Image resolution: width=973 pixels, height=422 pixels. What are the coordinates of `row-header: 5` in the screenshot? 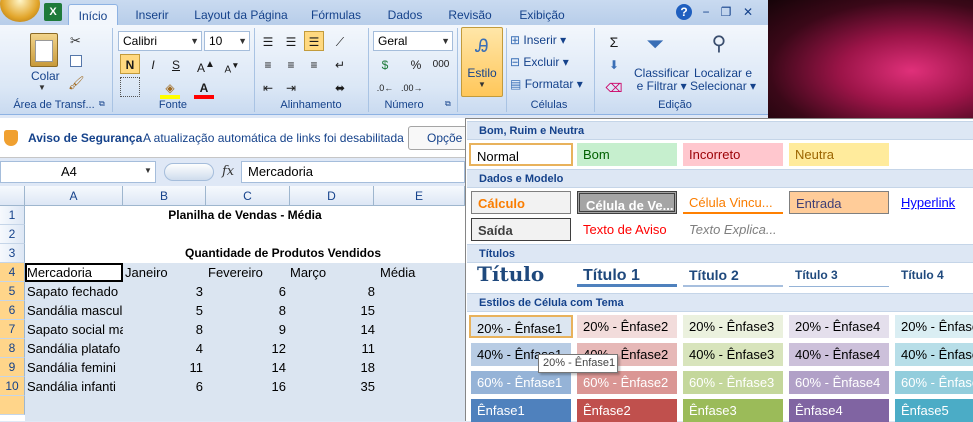 It's located at (12, 291).